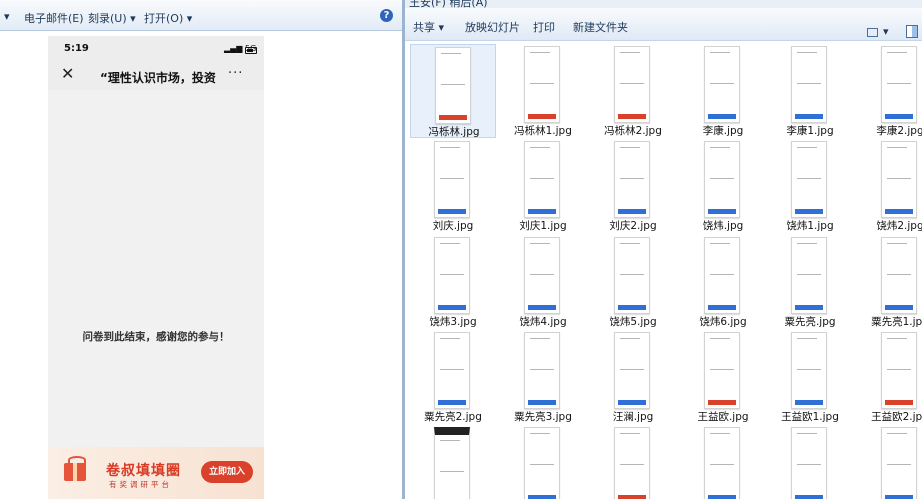 This screenshot has width=922, height=499. What do you see at coordinates (544, 27) in the screenshot?
I see `print-button: 打印` at bounding box center [544, 27].